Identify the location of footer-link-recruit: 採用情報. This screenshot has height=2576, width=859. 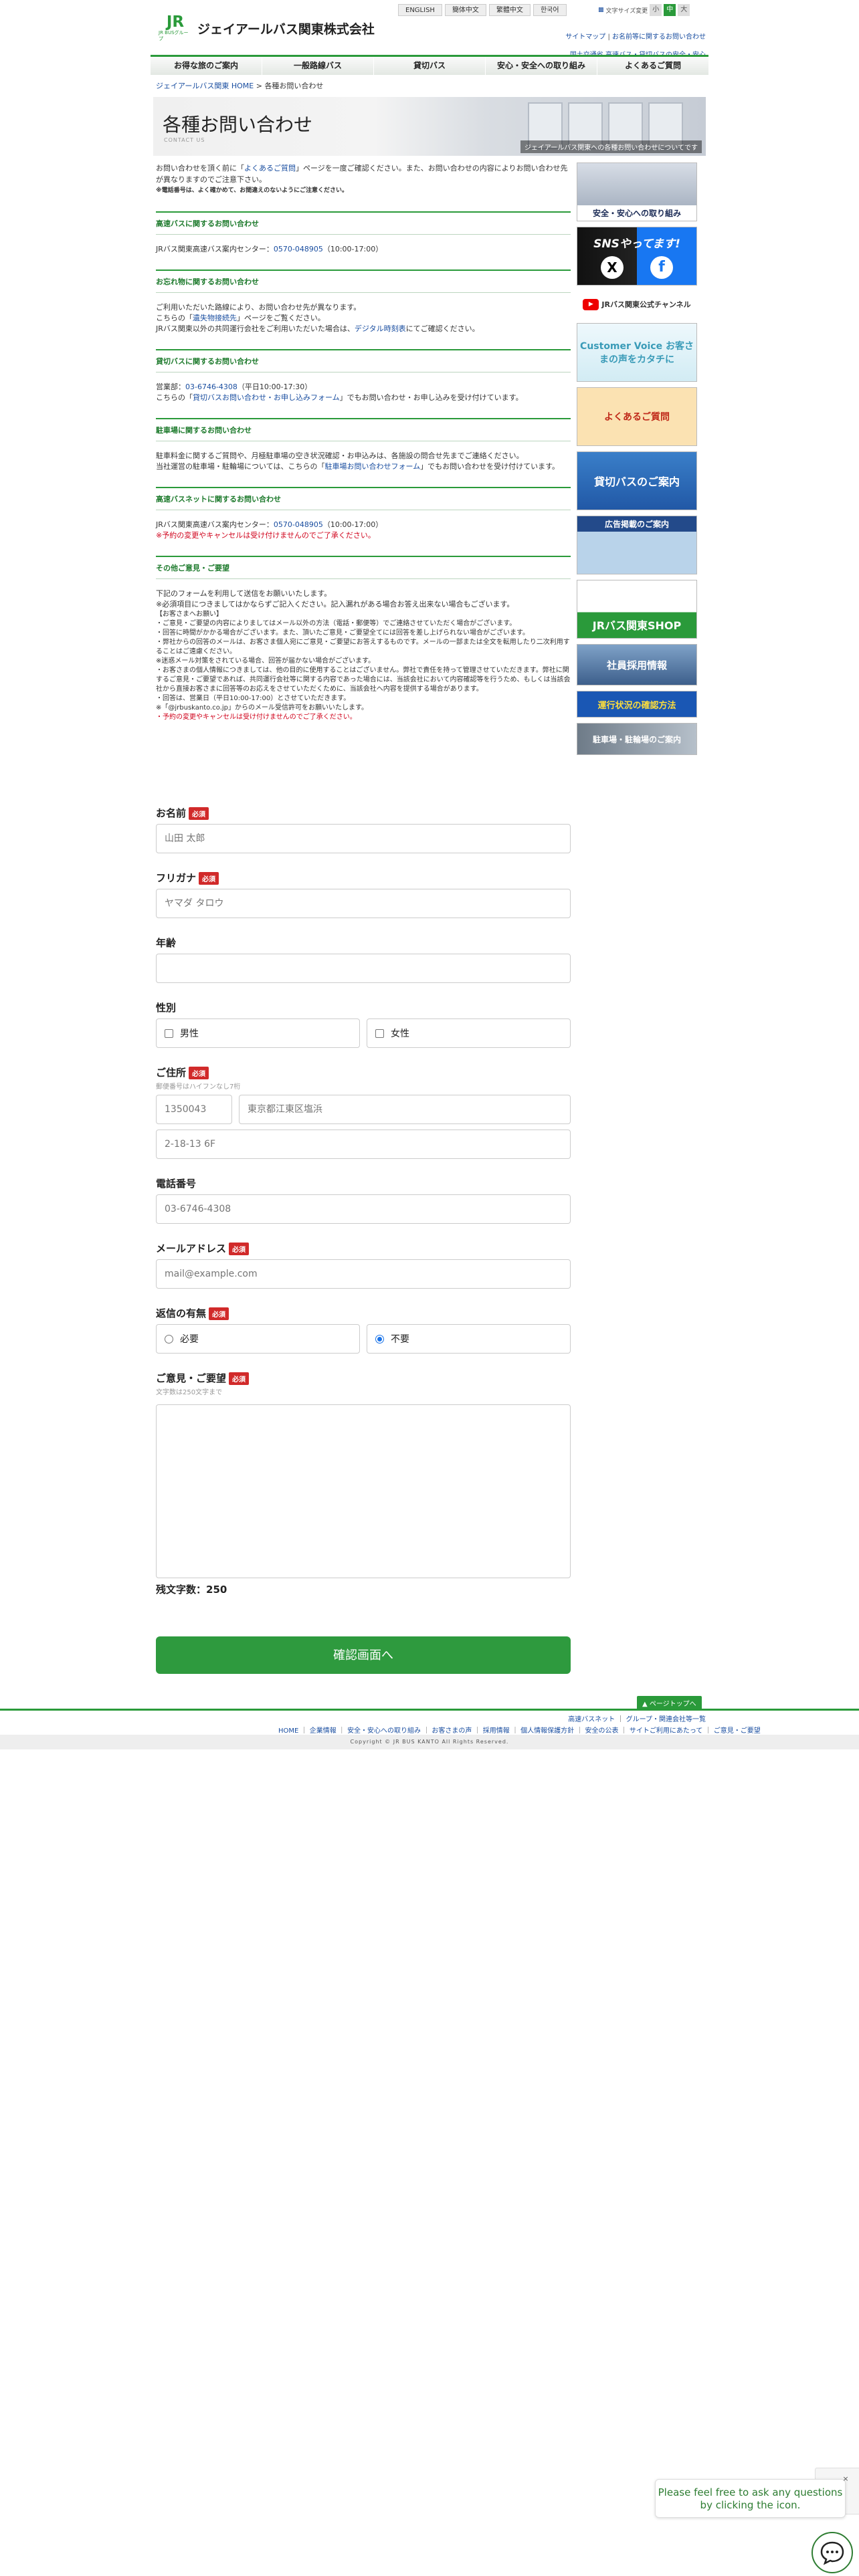
(497, 1731).